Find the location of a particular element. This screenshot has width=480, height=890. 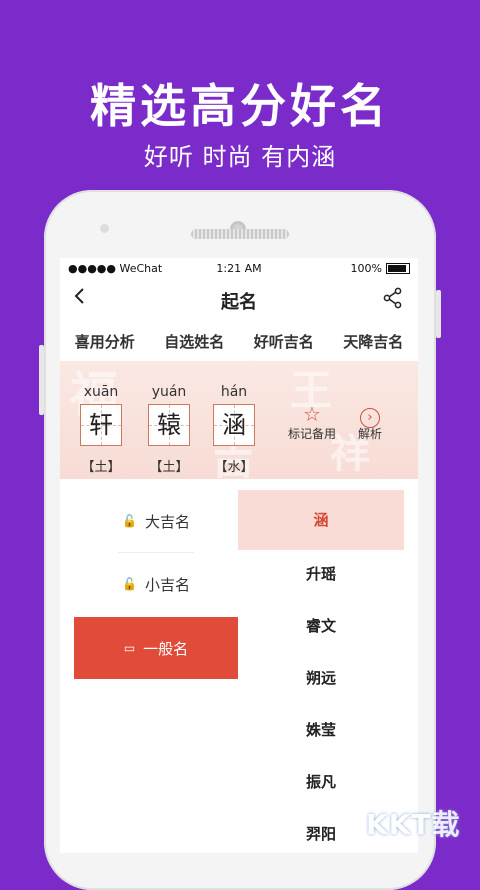

name-list: 涵 升瑶 睿文 朔远 姝莹 振凡 羿阳 is located at coordinates (321, 671).